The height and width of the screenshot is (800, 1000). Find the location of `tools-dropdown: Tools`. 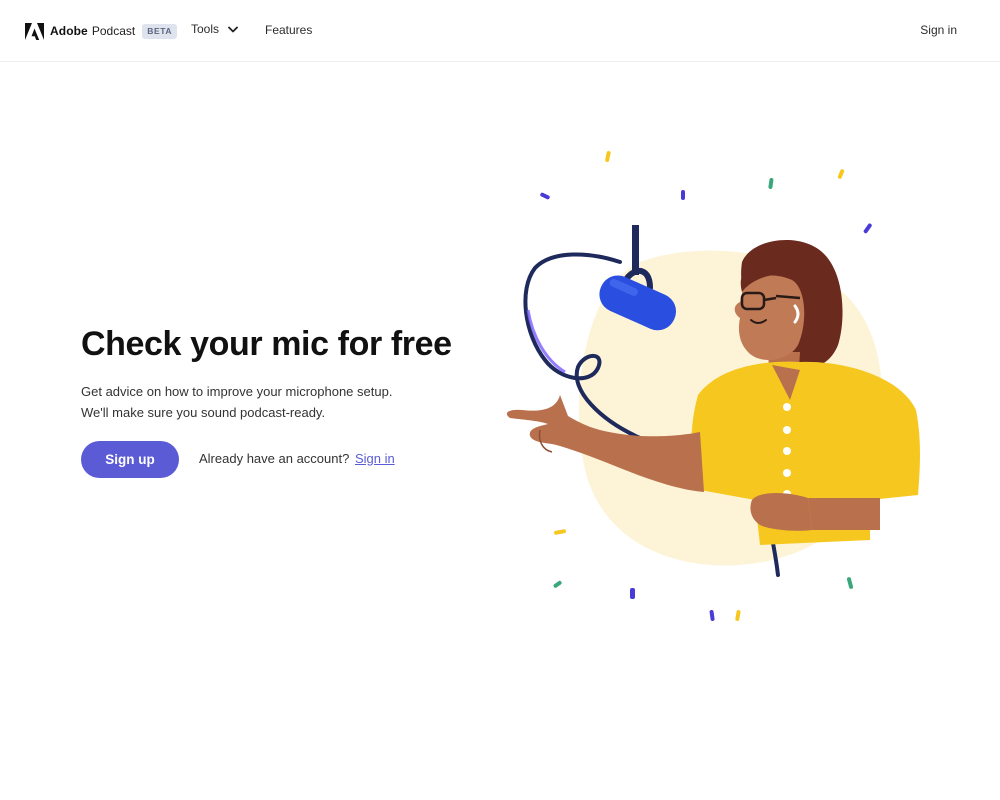

tools-dropdown: Tools is located at coordinates (214, 29).